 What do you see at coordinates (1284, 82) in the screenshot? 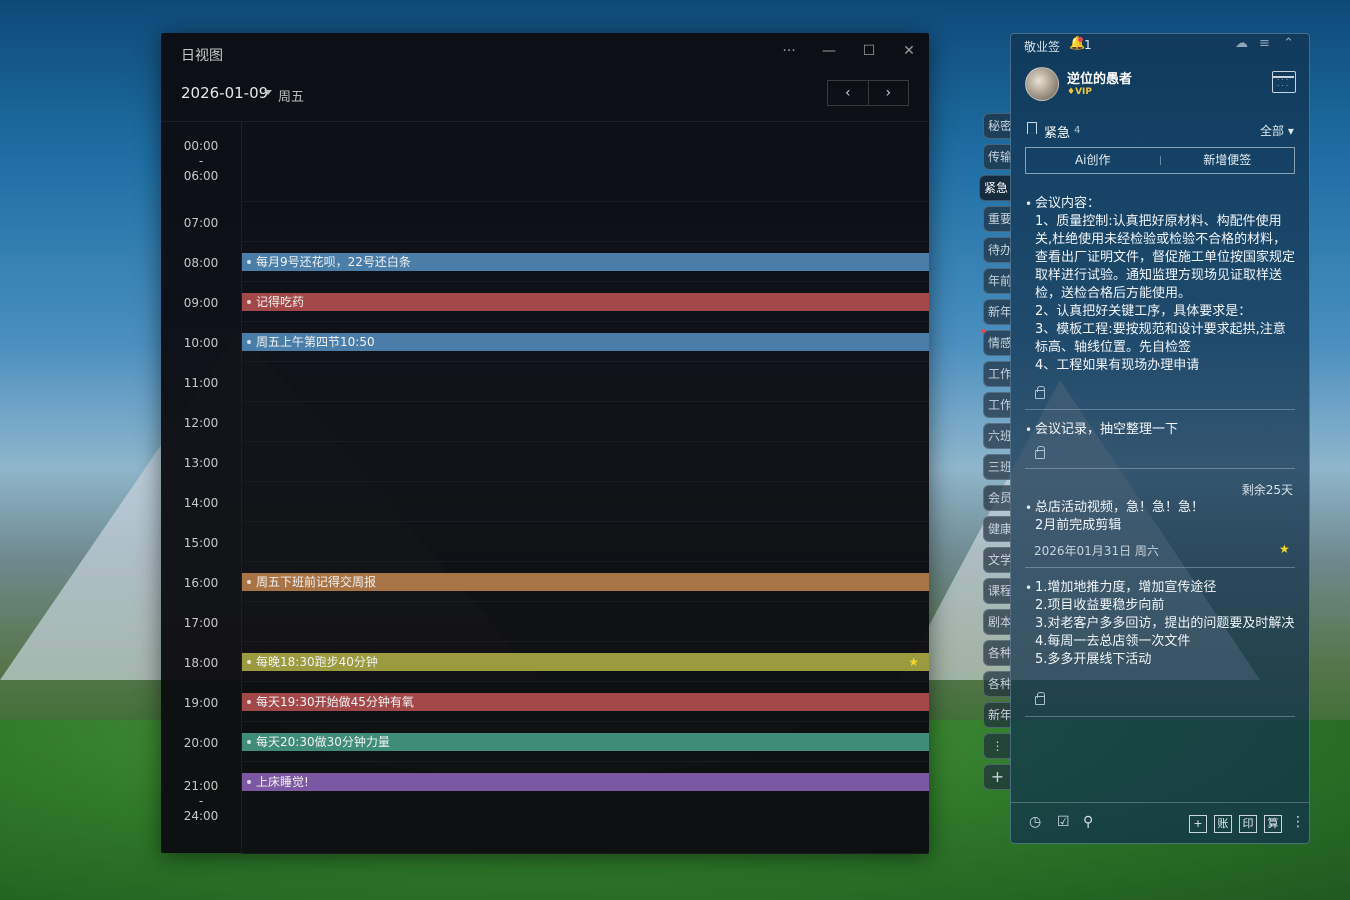
I see `calendar-icon` at bounding box center [1284, 82].